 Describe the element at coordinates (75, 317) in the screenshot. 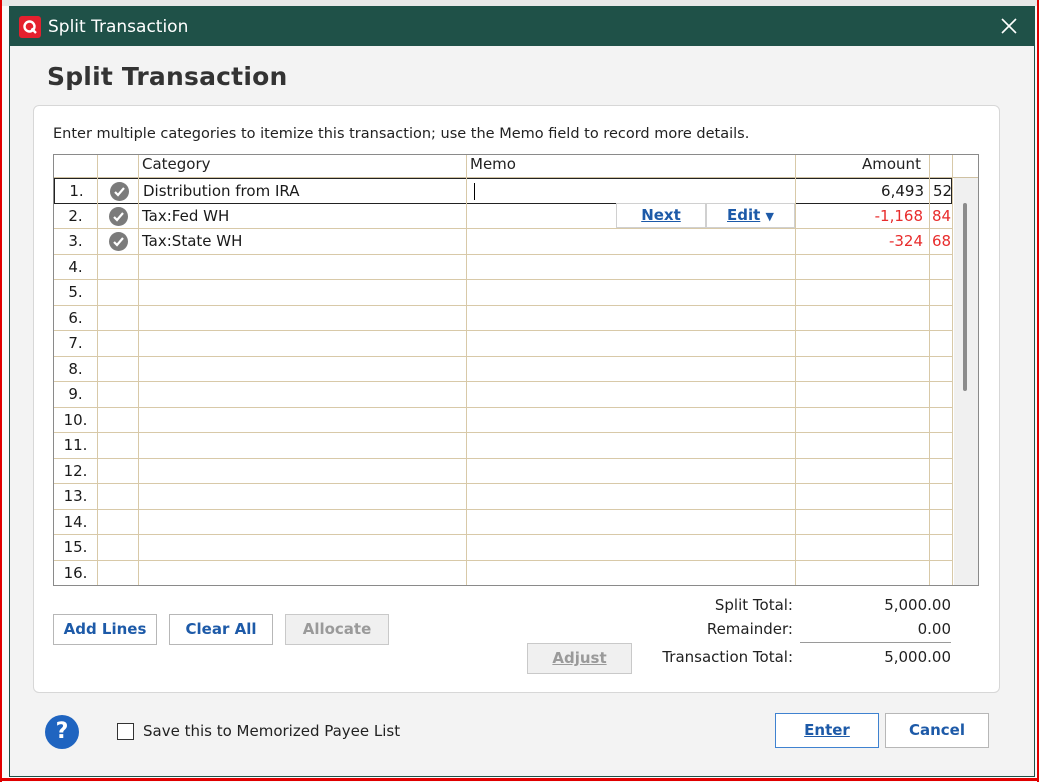

I see `row-number: 6.` at that location.